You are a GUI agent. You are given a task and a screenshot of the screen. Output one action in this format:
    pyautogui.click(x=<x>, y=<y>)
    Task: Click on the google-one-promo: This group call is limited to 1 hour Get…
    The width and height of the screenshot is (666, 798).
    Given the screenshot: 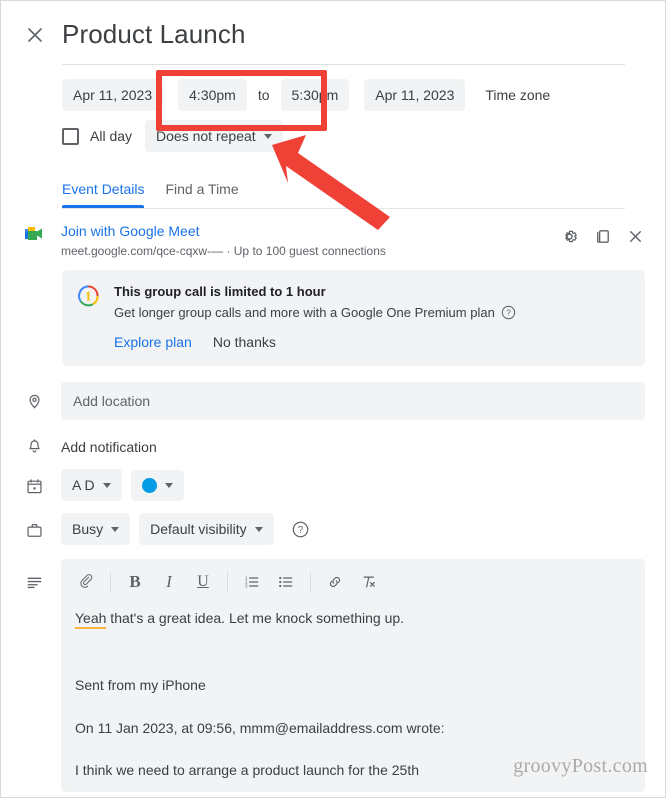 What is the action you would take?
    pyautogui.click(x=353, y=318)
    